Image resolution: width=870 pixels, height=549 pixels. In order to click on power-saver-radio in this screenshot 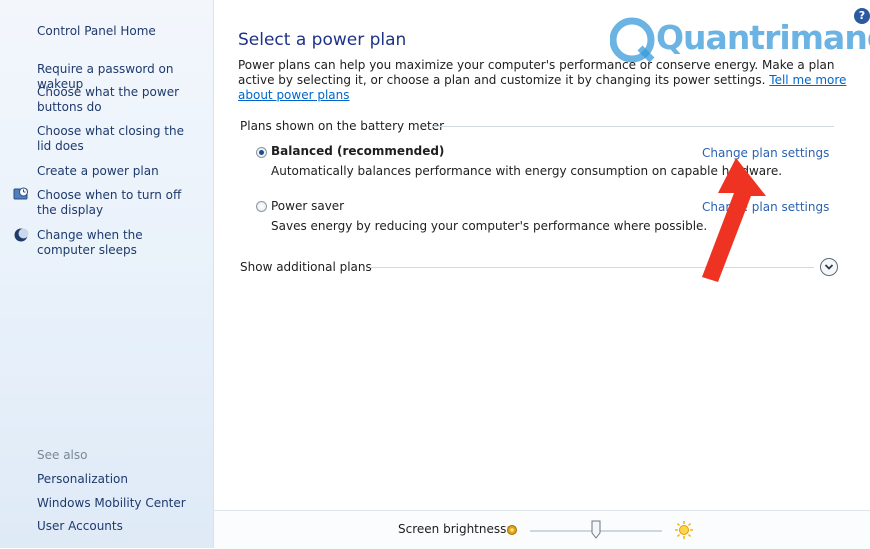, I will do `click(261, 206)`.